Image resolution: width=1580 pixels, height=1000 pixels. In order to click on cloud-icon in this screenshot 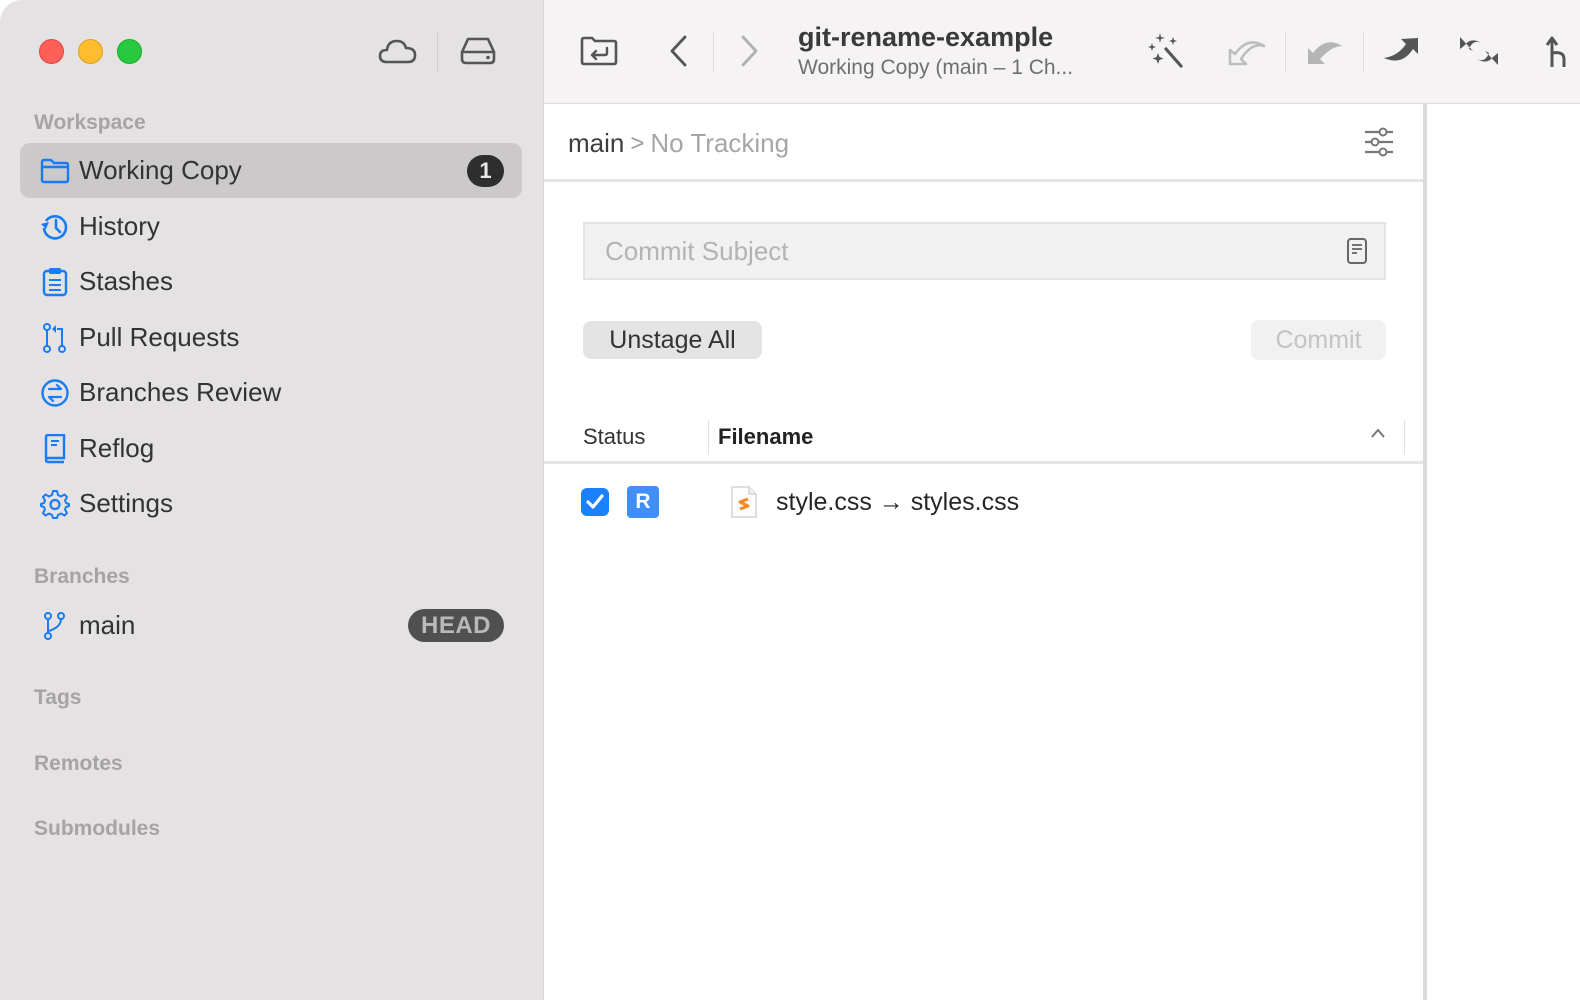, I will do `click(397, 51)`.